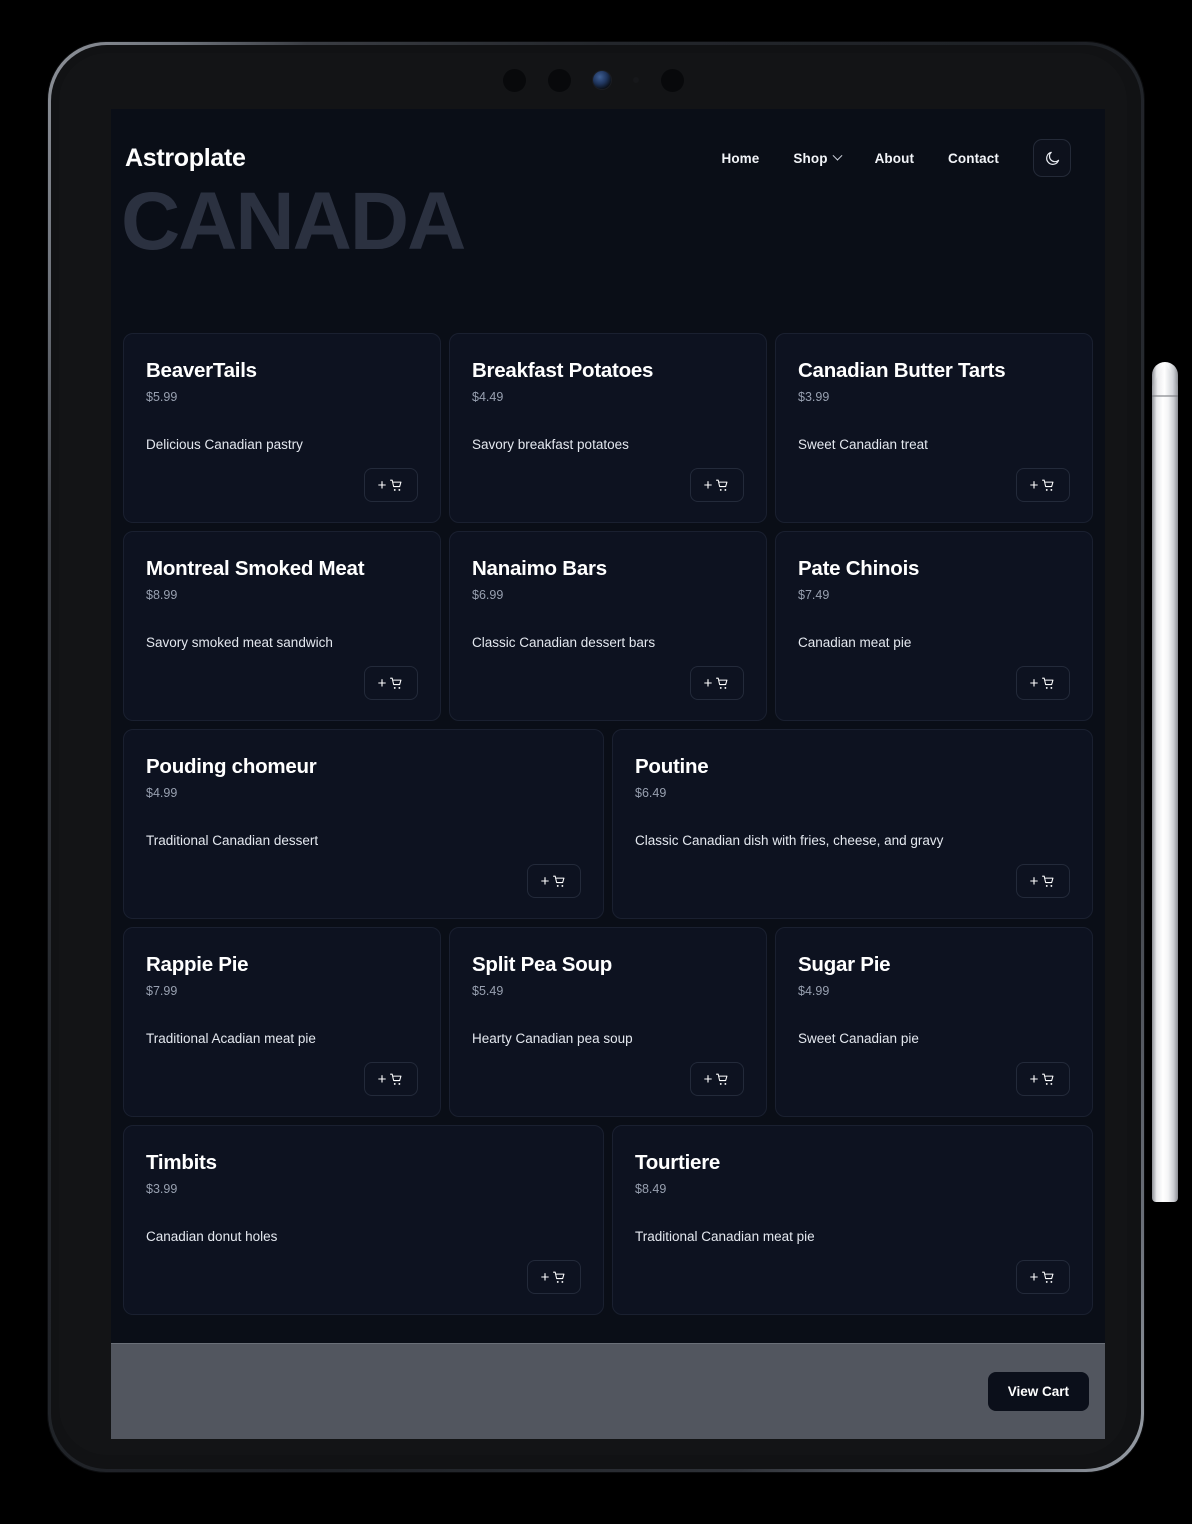  I want to click on nav-item-shop: Shop, so click(818, 158).